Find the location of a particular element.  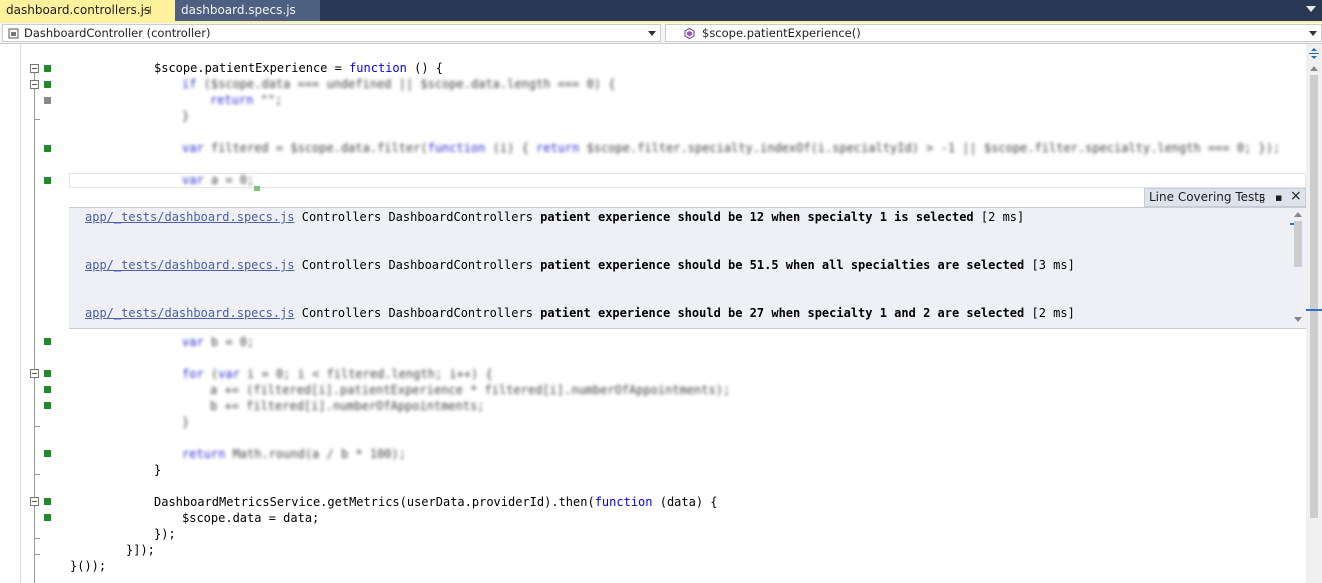

coverage-uncovered-marker is located at coordinates (47, 100).